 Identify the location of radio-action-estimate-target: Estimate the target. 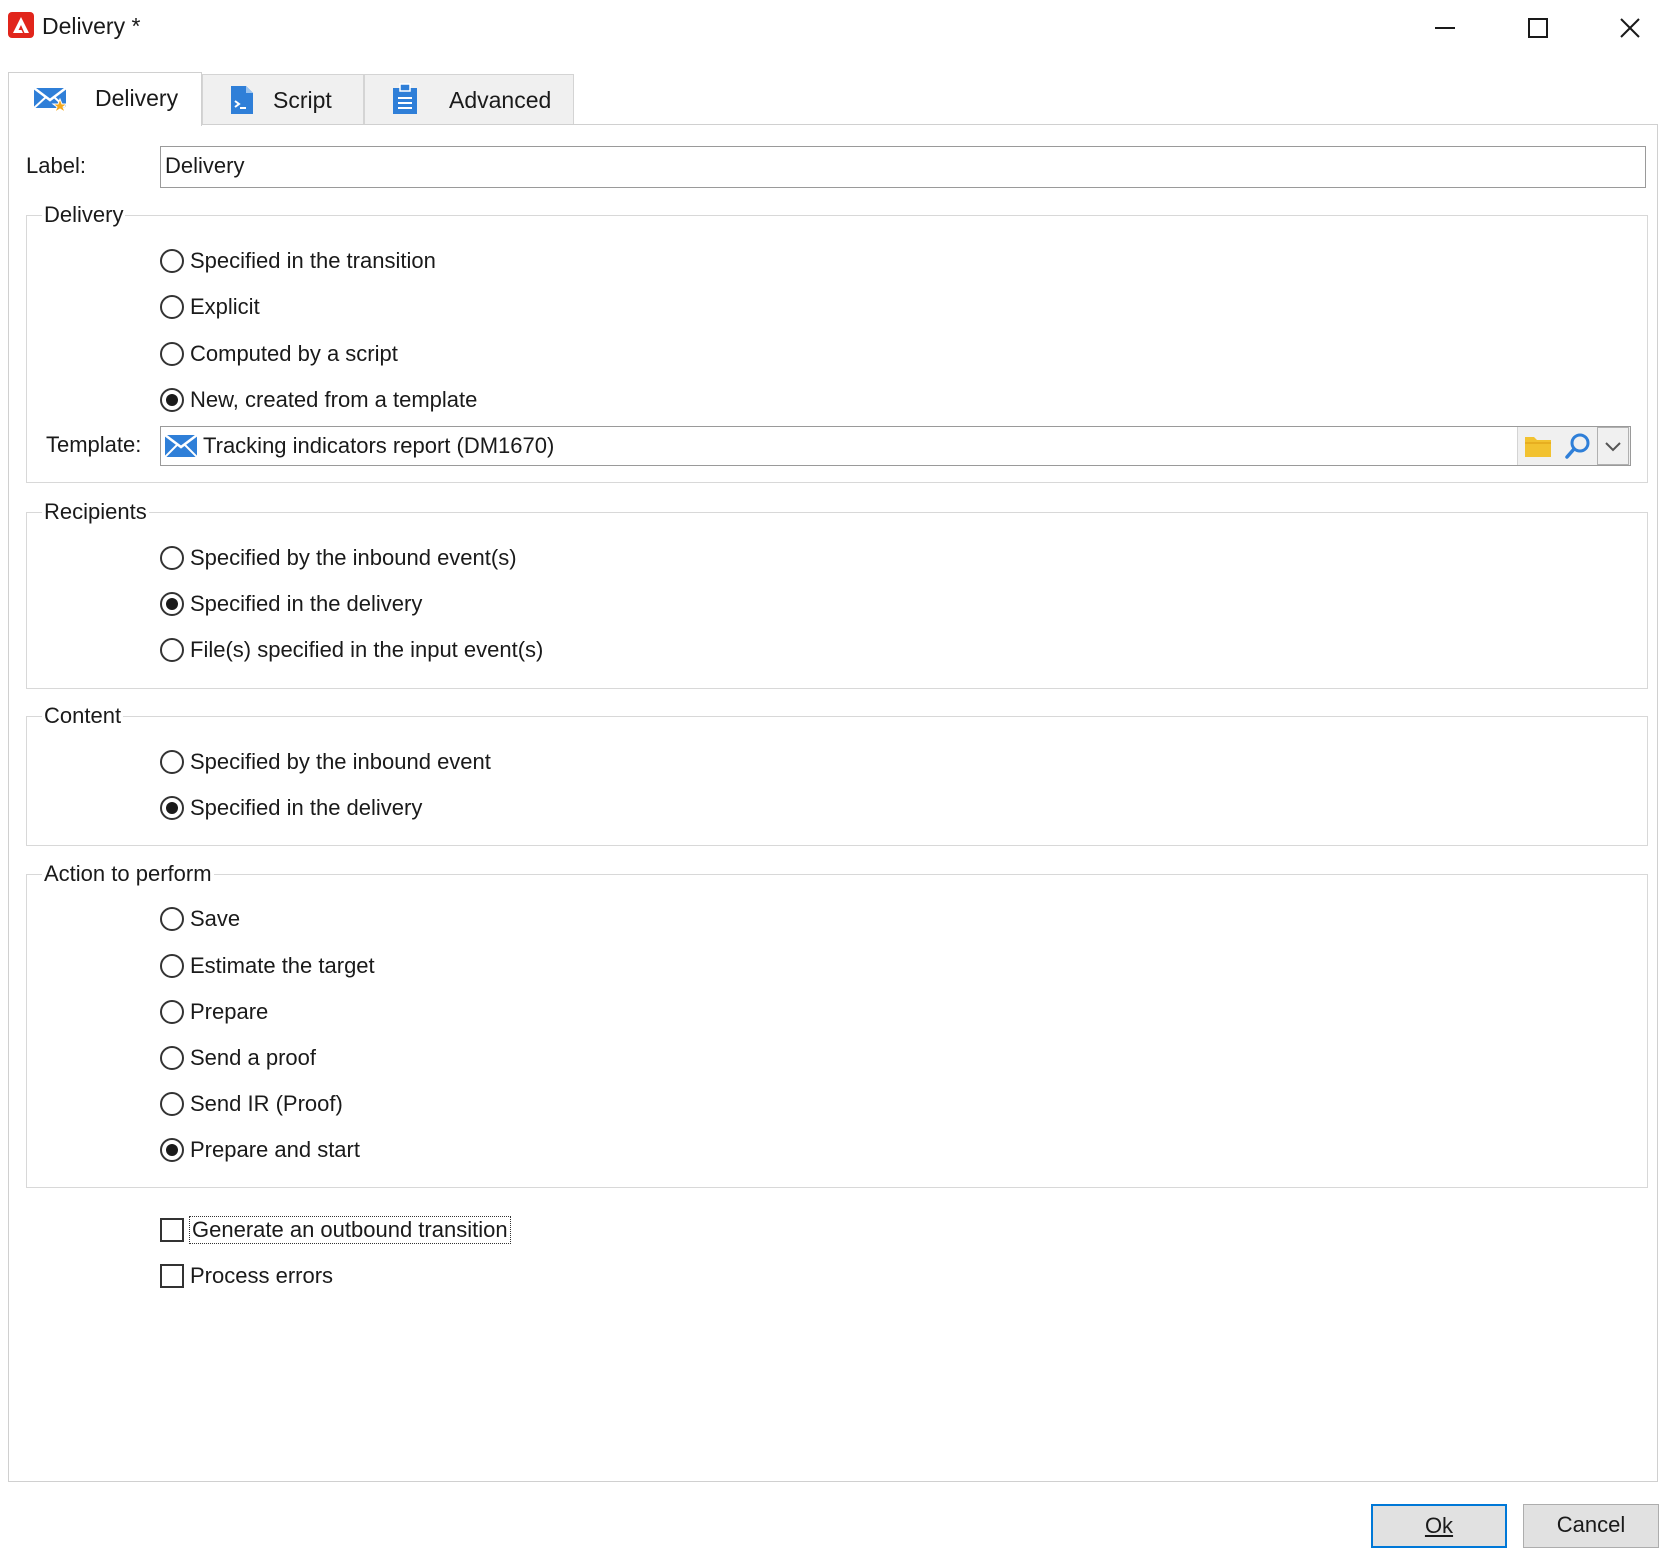
(267, 966).